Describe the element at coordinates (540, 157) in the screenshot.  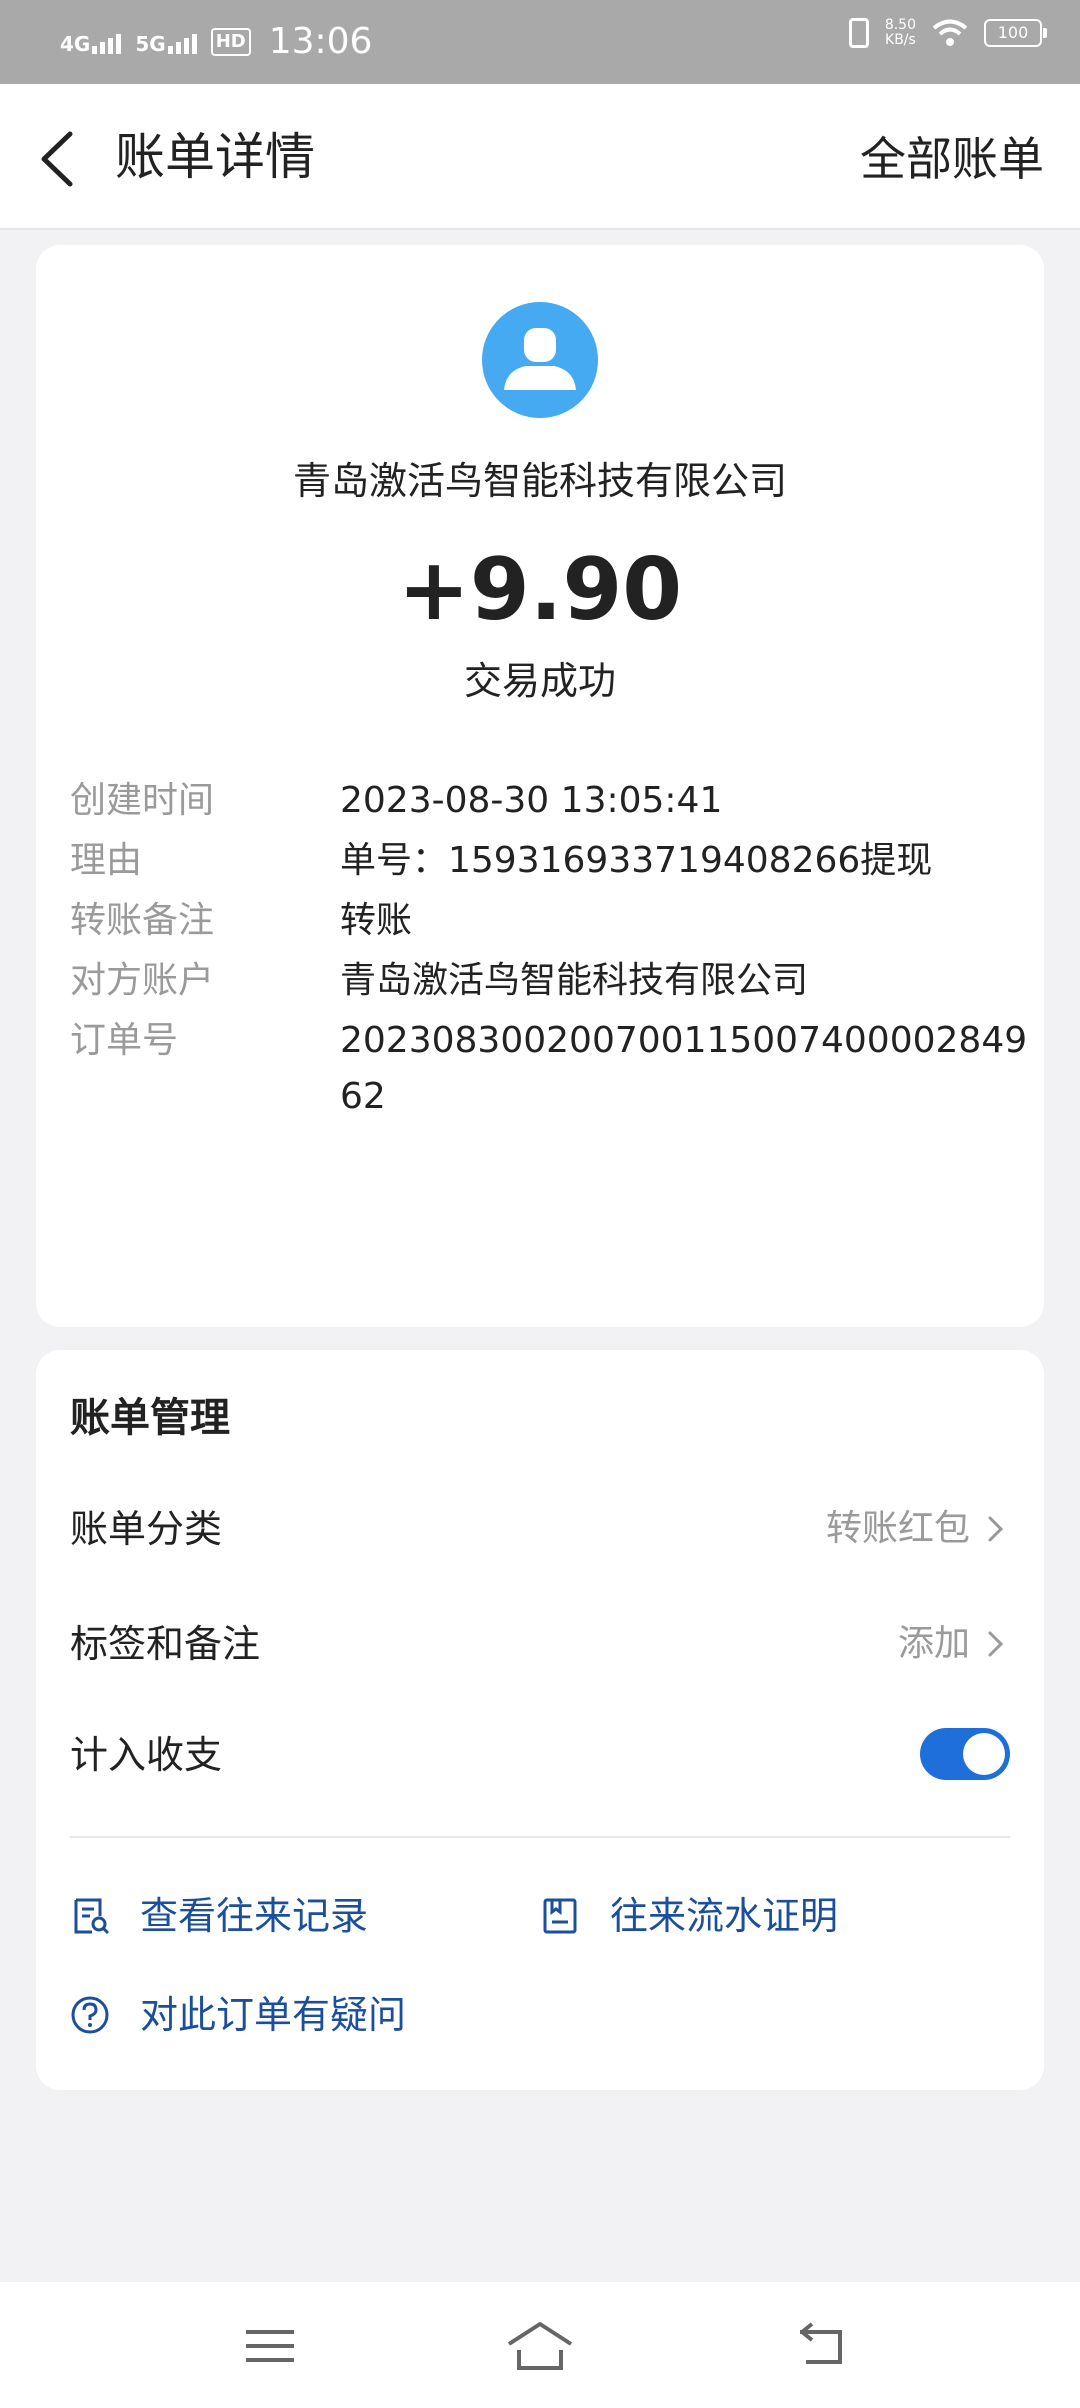
I see `app-header: 账单详情 全部账单` at that location.